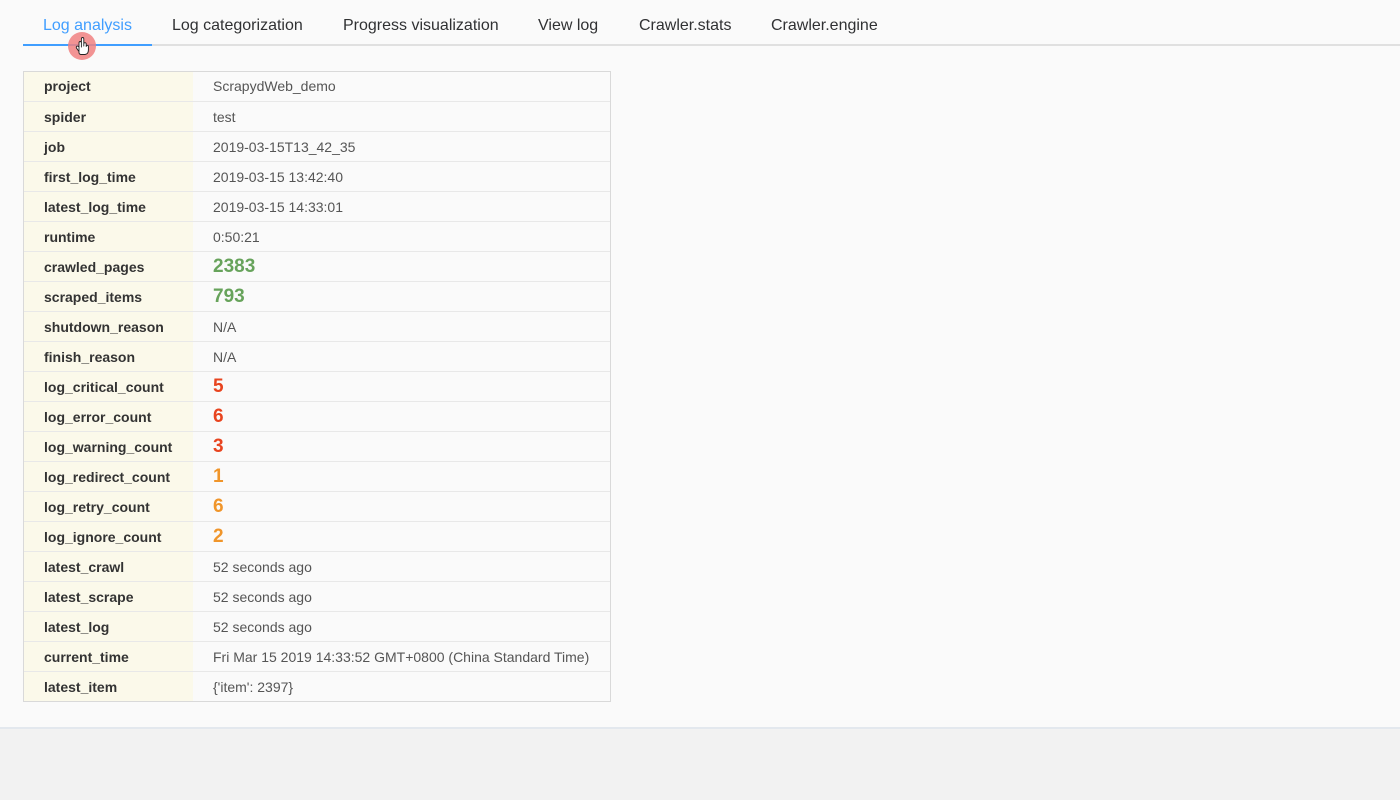  Describe the element at coordinates (108, 236) in the screenshot. I see `stat-key: runtime` at that location.